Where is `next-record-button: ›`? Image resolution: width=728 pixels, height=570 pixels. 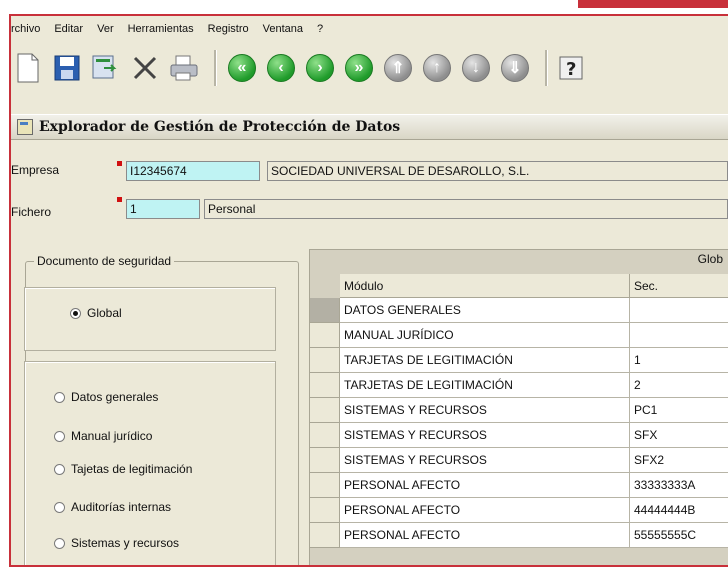 next-record-button: › is located at coordinates (320, 68).